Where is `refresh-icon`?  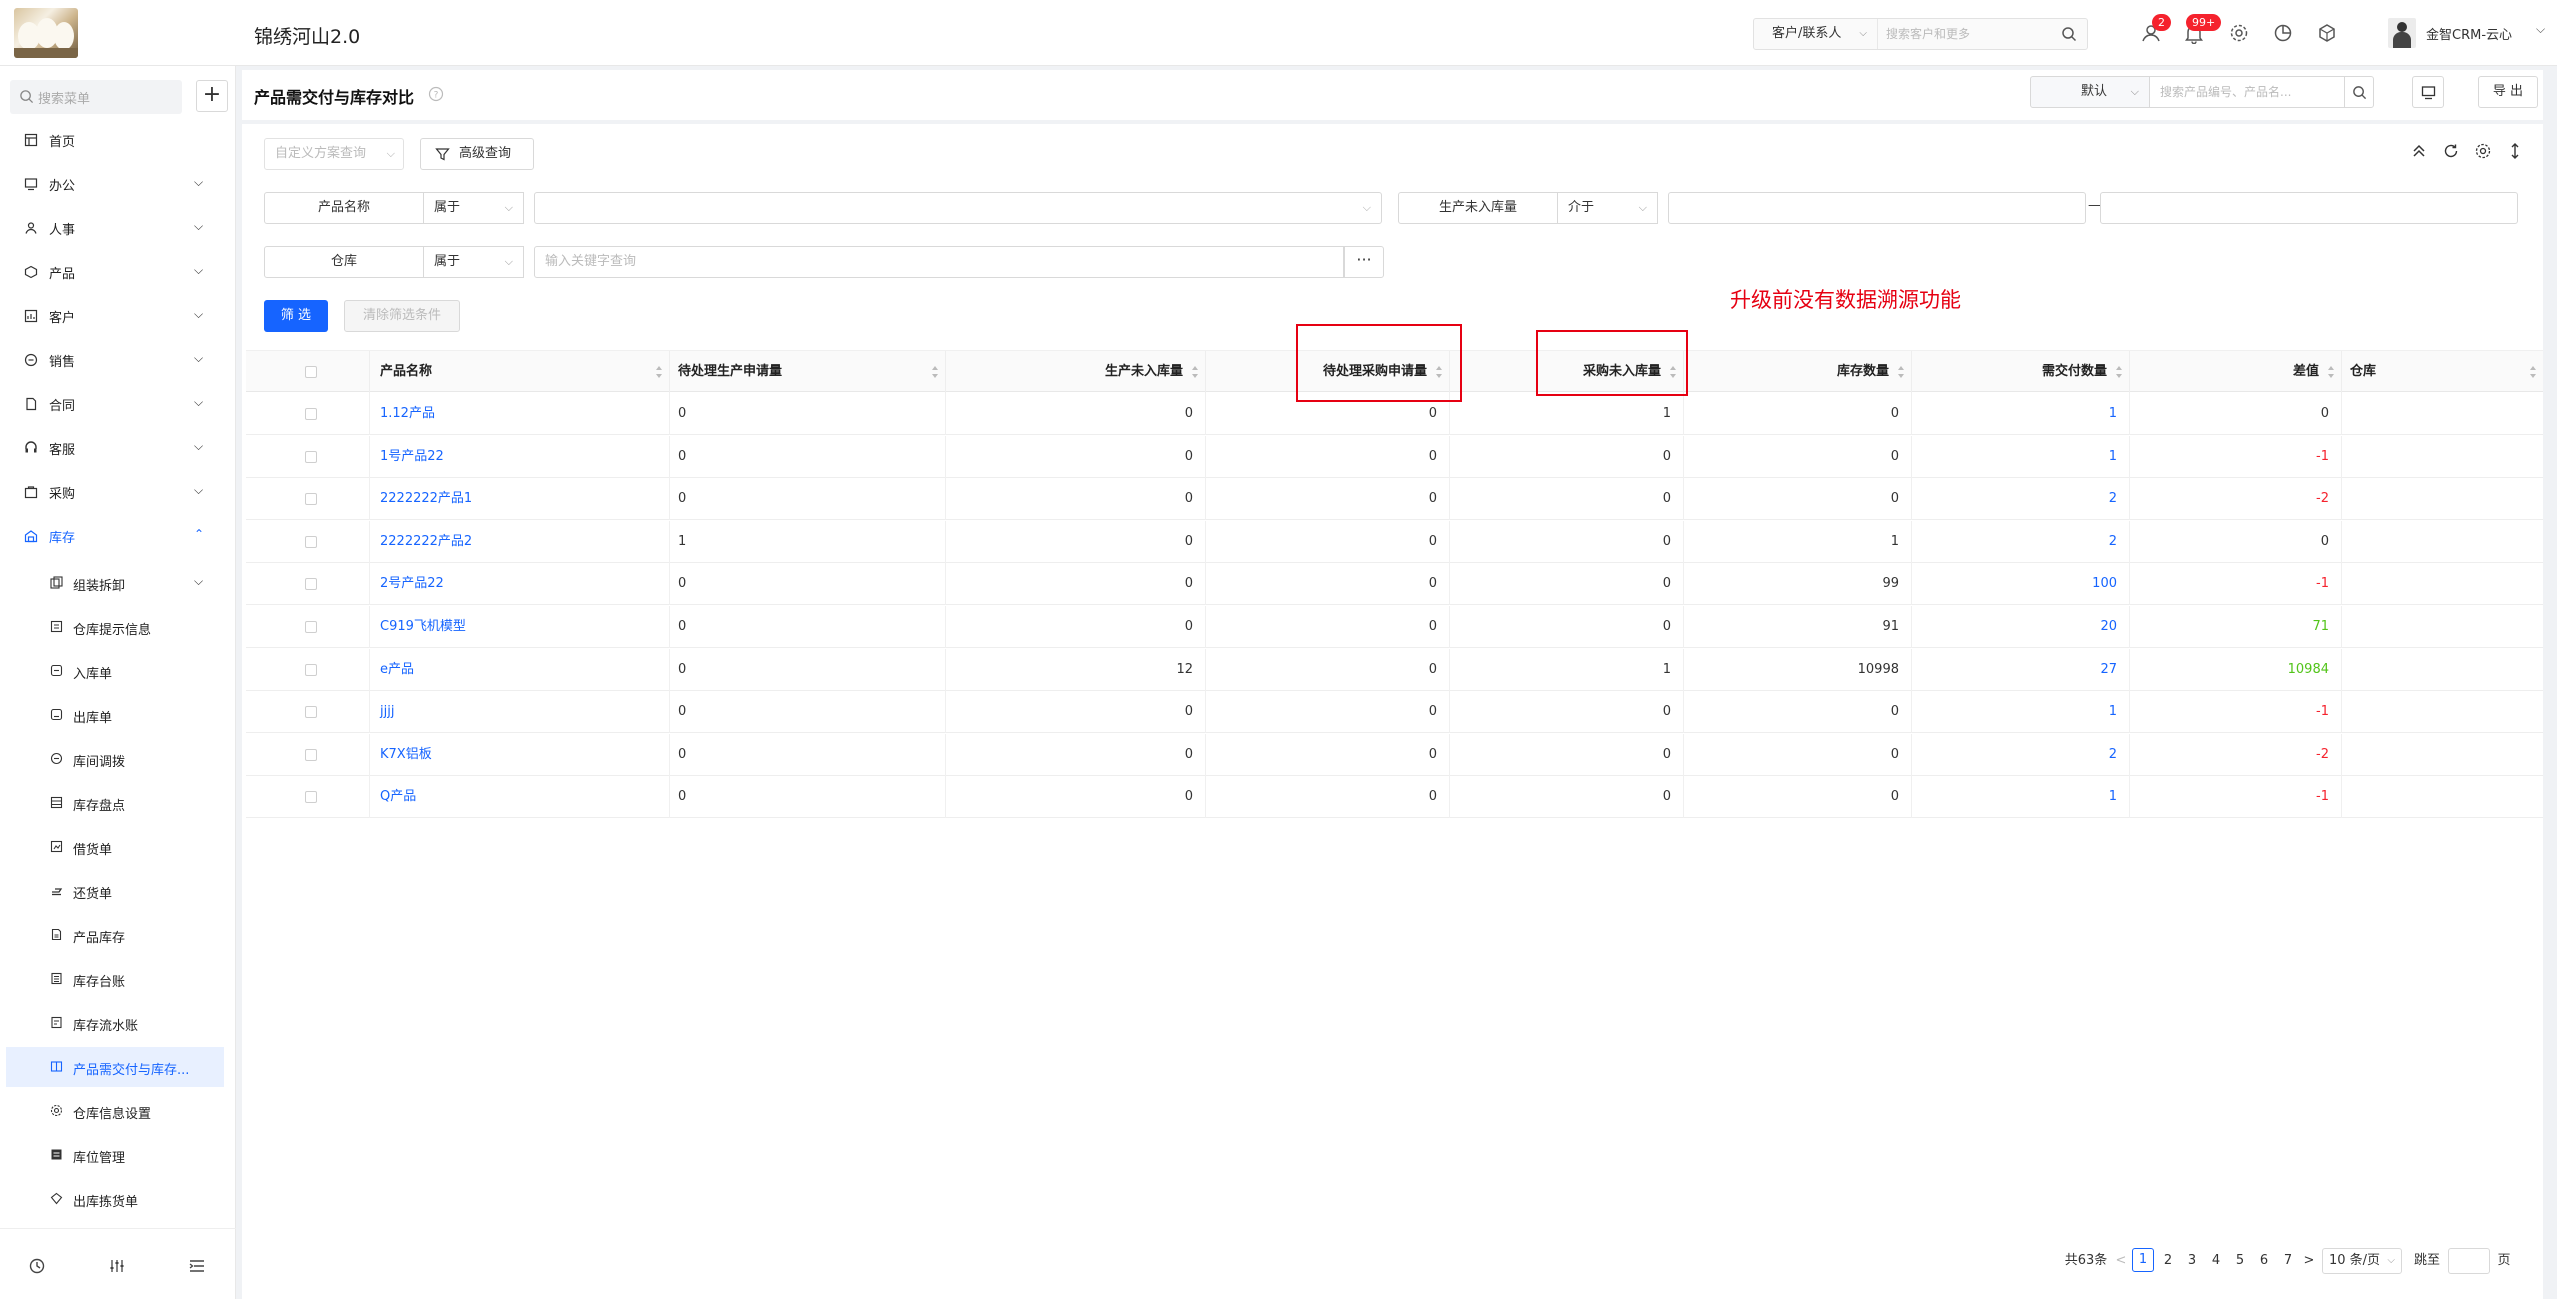 refresh-icon is located at coordinates (2451, 151).